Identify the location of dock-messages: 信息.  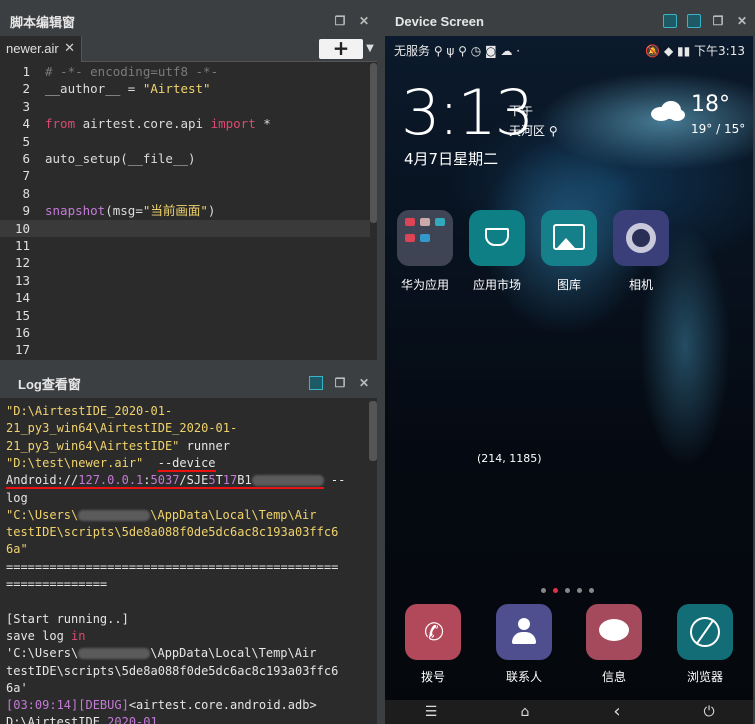
(614, 644).